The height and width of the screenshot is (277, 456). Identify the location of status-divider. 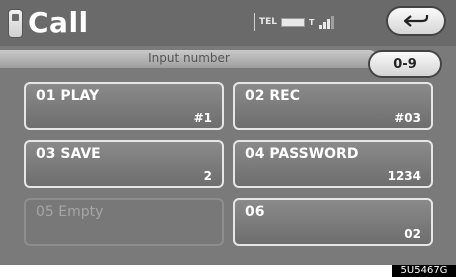
(254, 22).